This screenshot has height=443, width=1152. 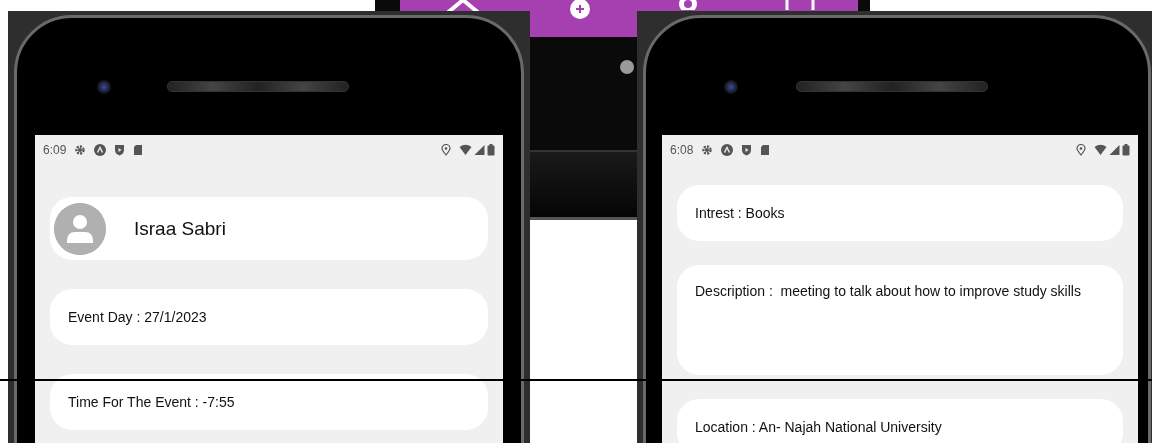 What do you see at coordinates (180, 228) in the screenshot?
I see `profile-name: Israa Sabri` at bounding box center [180, 228].